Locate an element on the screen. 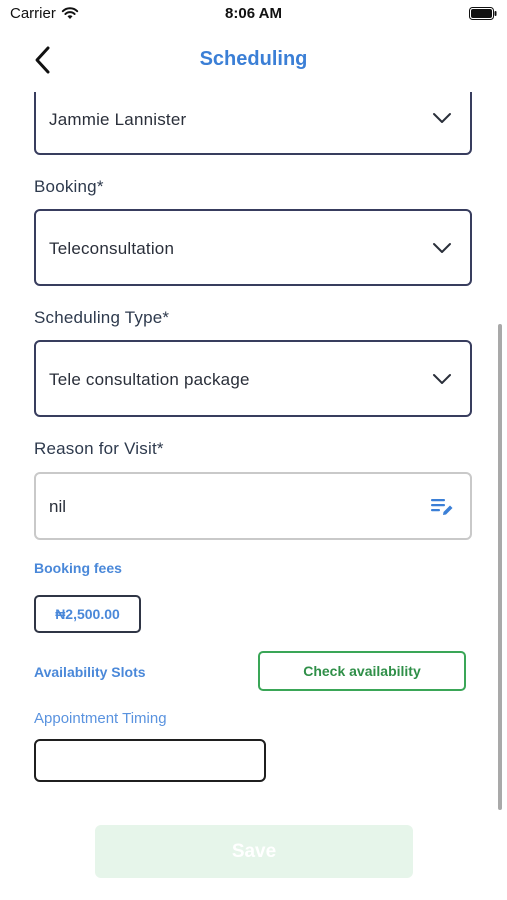 Image resolution: width=507 pixels, height=900 pixels. reason-input: nil is located at coordinates (253, 506).